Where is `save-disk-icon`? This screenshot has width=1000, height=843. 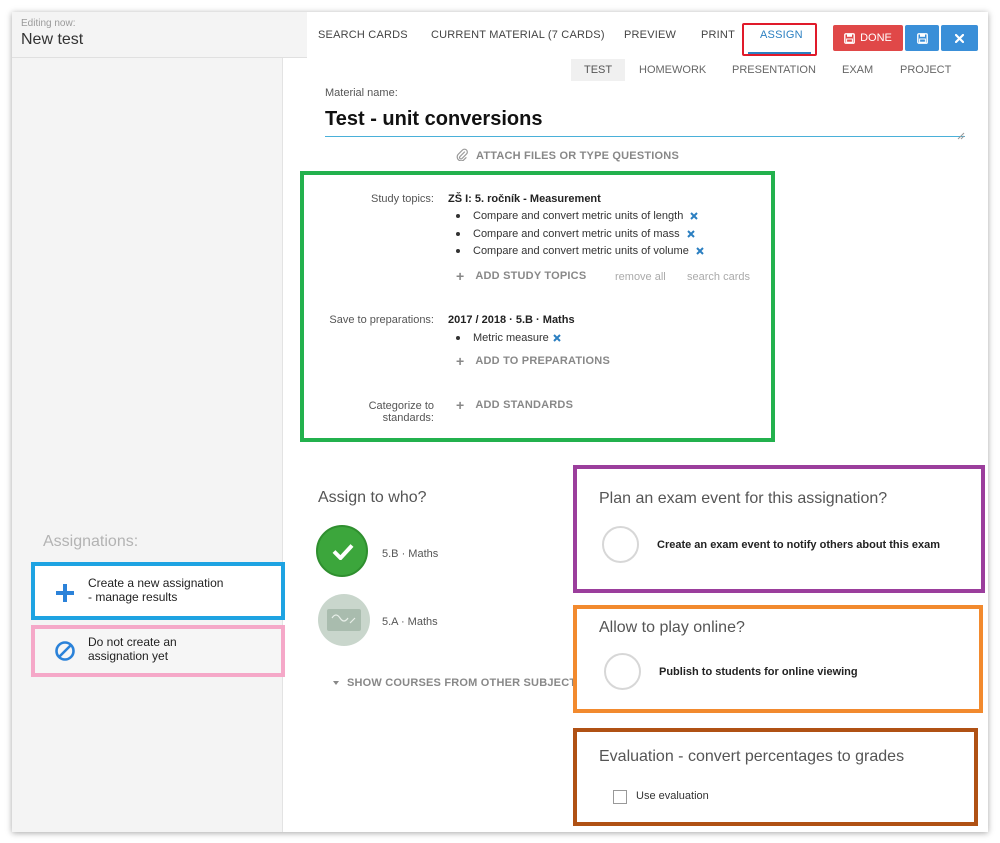 save-disk-icon is located at coordinates (850, 38).